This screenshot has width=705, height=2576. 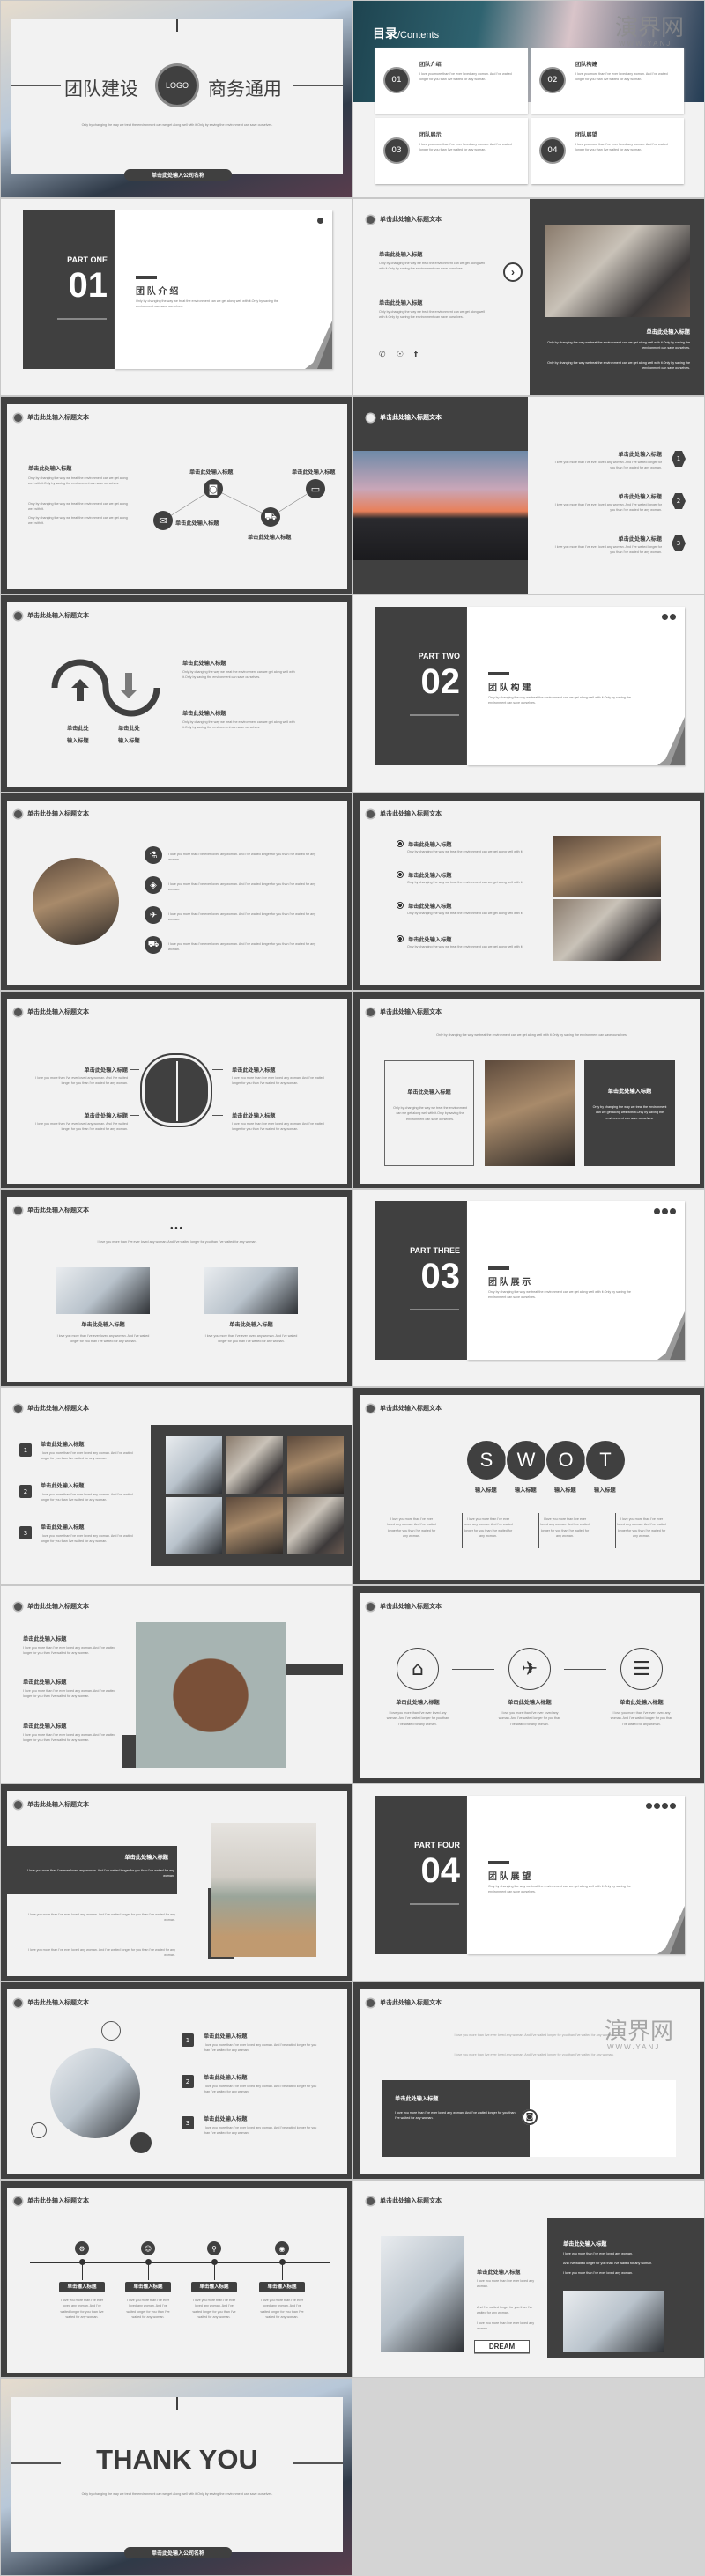 I want to click on watermark: 演界网 WWW.YANJ, so click(x=647, y=2044).